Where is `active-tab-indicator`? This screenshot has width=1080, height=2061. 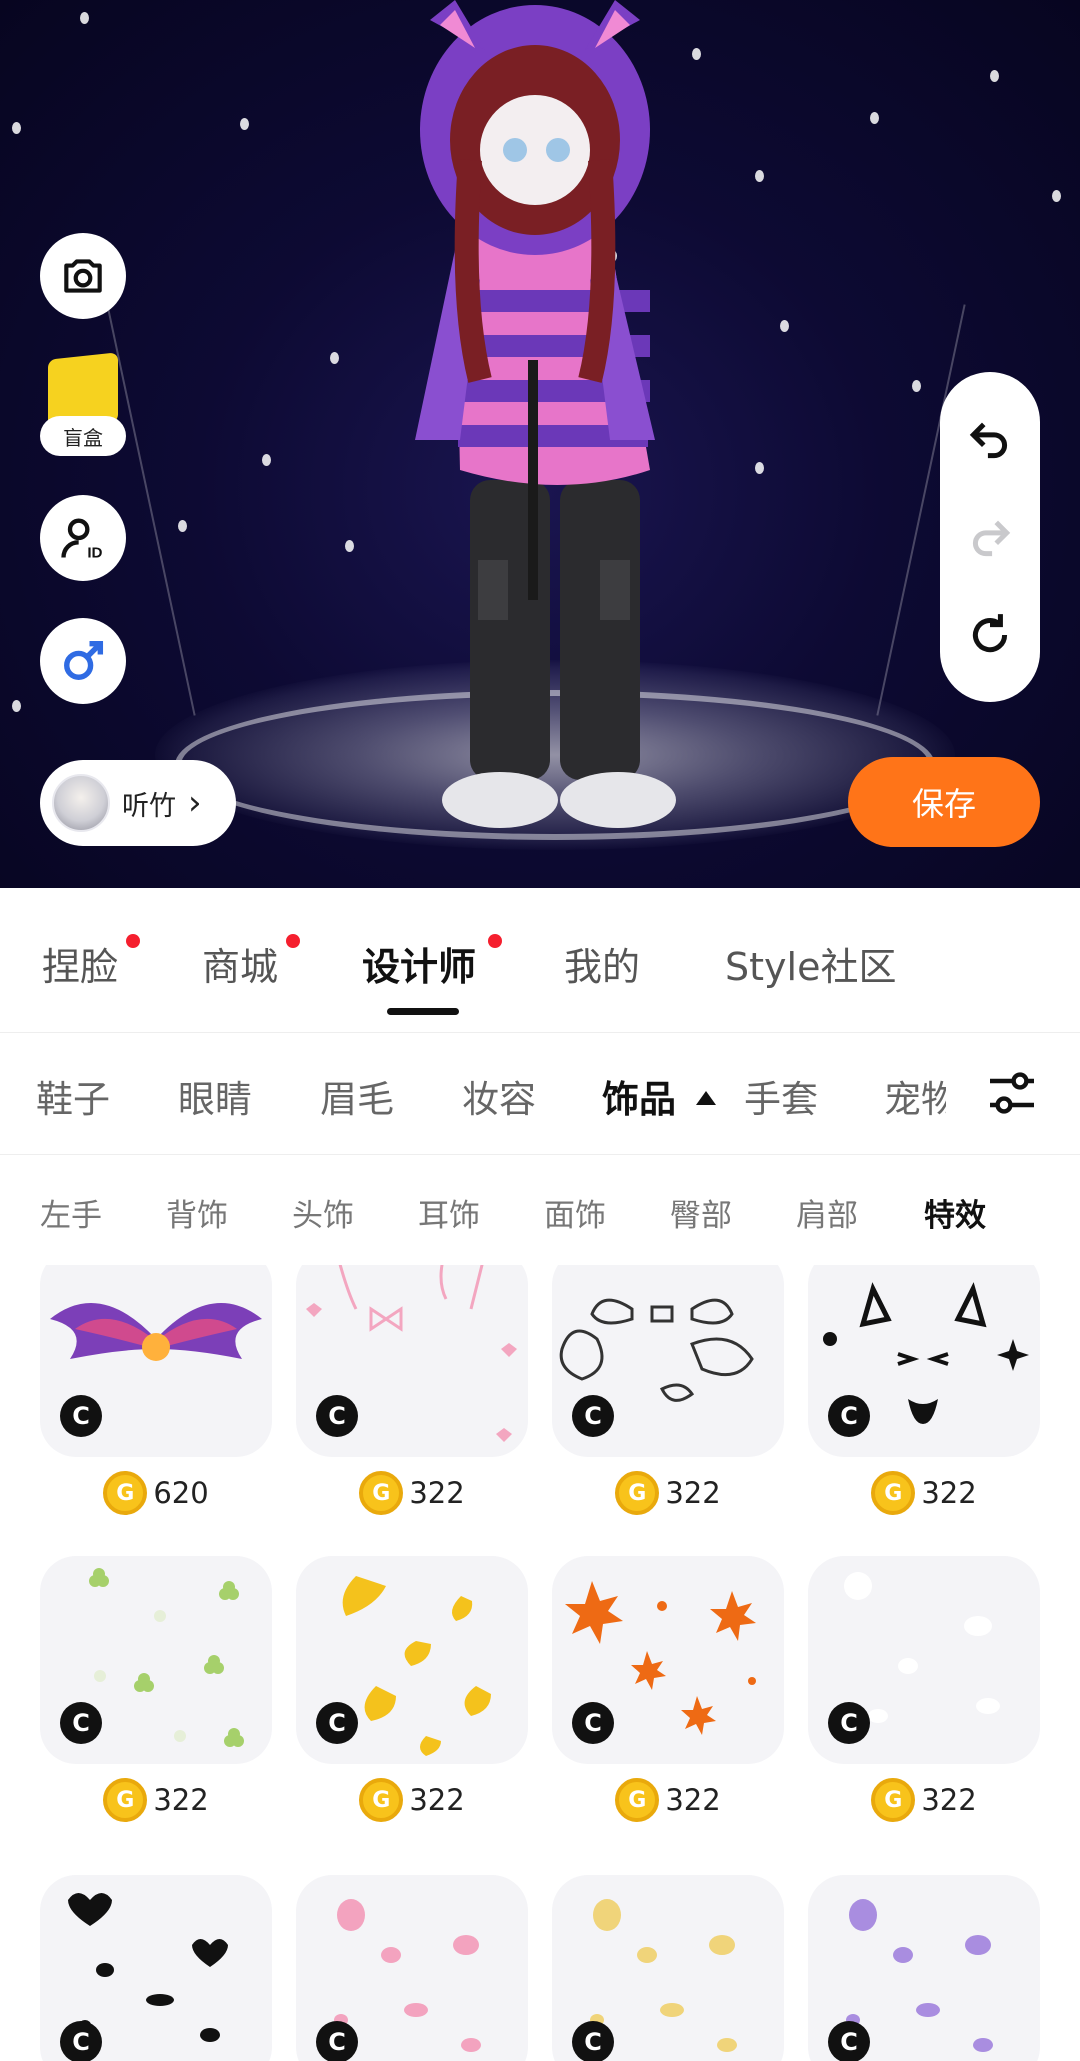
active-tab-indicator is located at coordinates (423, 1011).